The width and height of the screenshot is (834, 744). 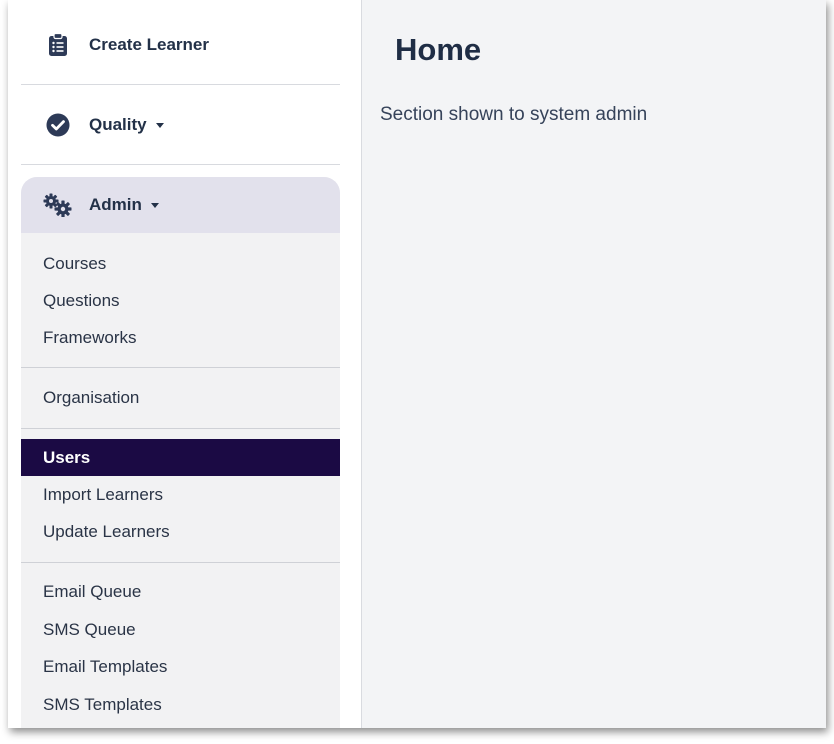 I want to click on sidebar-subitem-import-learners: Import Learners, so click(x=180, y=494).